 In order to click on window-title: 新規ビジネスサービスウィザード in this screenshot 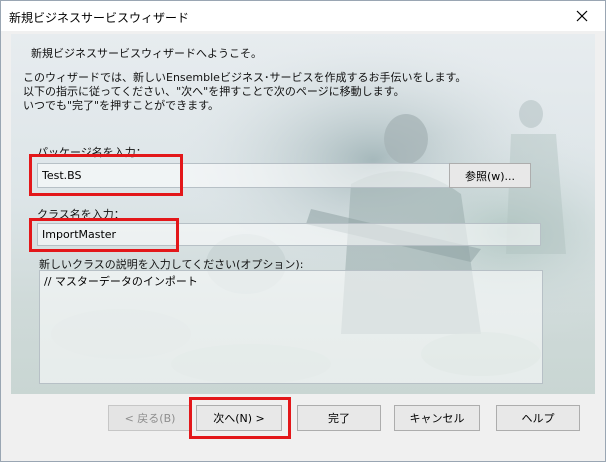, I will do `click(99, 18)`.